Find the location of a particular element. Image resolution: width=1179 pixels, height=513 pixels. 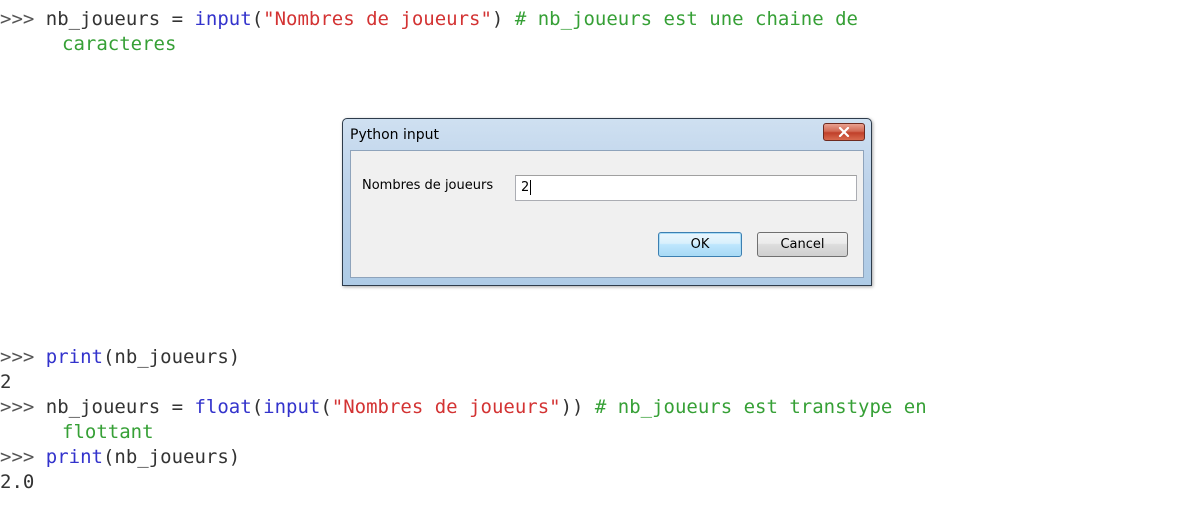

builtin-function: float is located at coordinates (223, 407).